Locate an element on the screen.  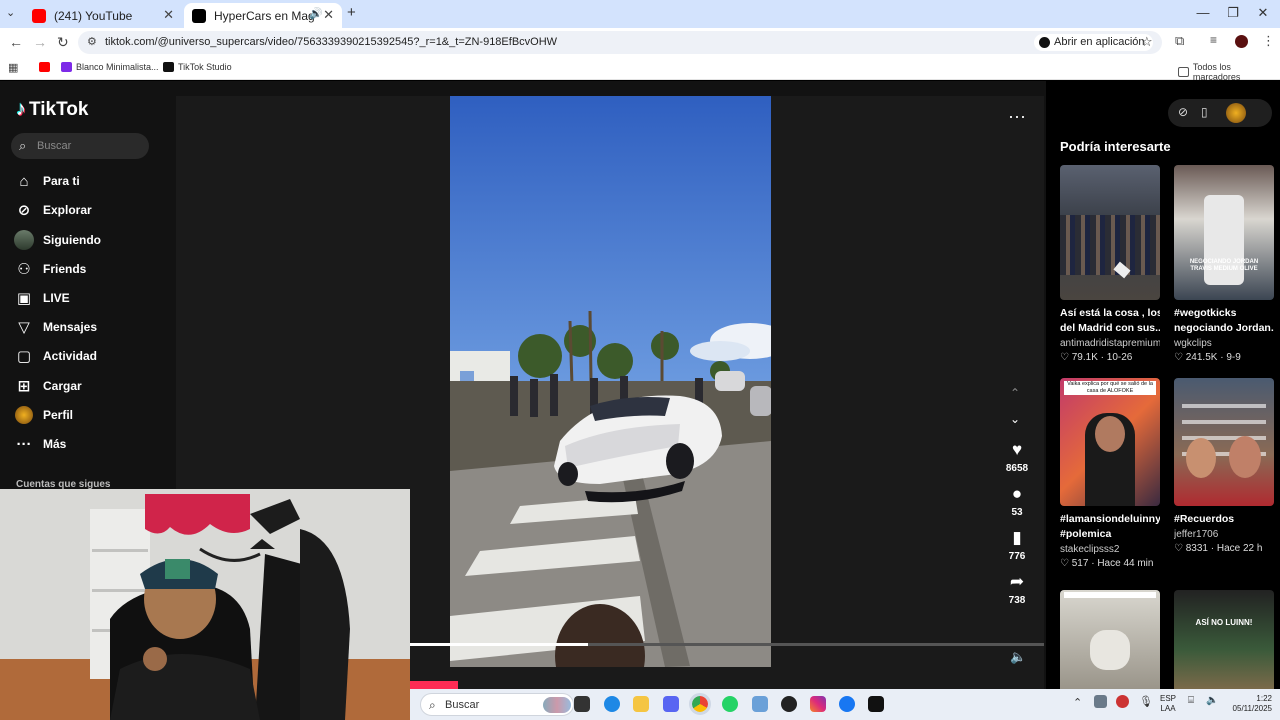
language-indicator: ESP LAA is located at coordinates (1168, 704).